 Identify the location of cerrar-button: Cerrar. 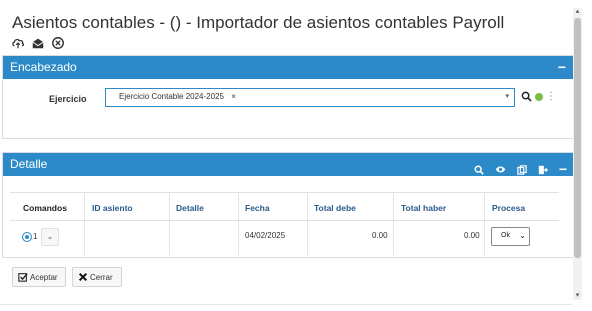
(97, 277).